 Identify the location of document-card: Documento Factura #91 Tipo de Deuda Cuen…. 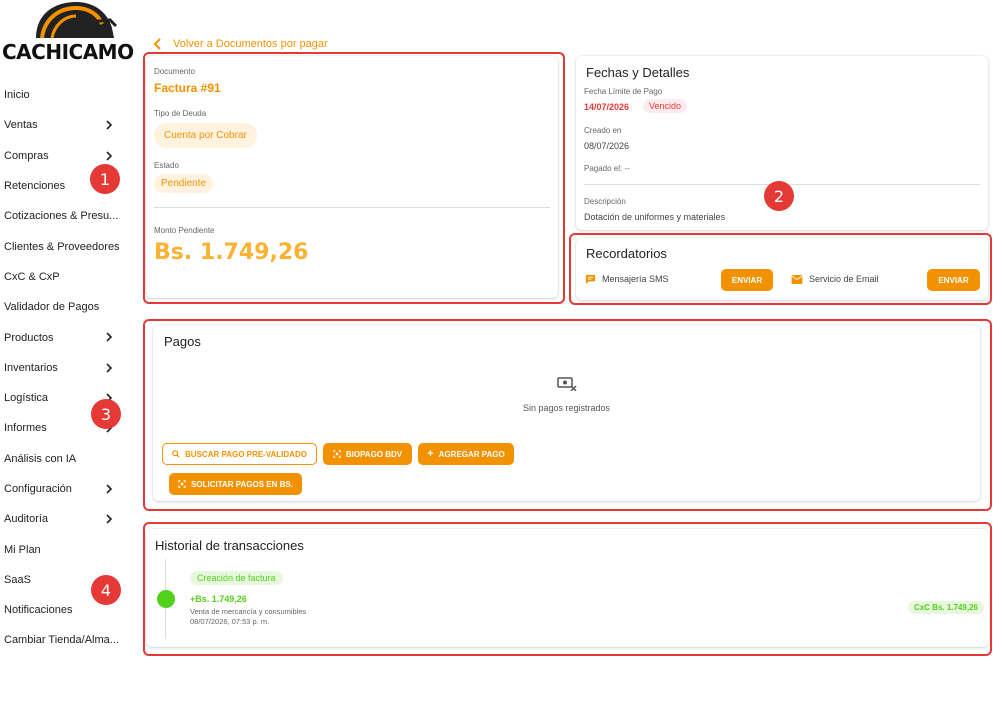
(352, 177).